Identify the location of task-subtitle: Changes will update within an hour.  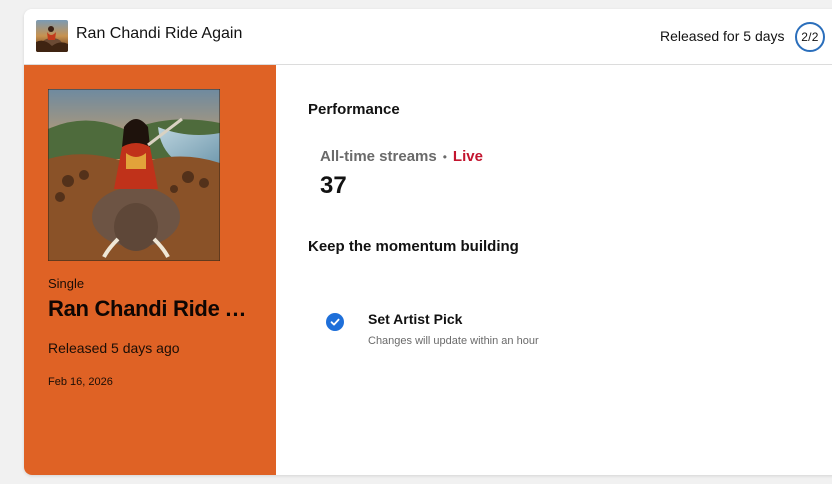
(453, 341).